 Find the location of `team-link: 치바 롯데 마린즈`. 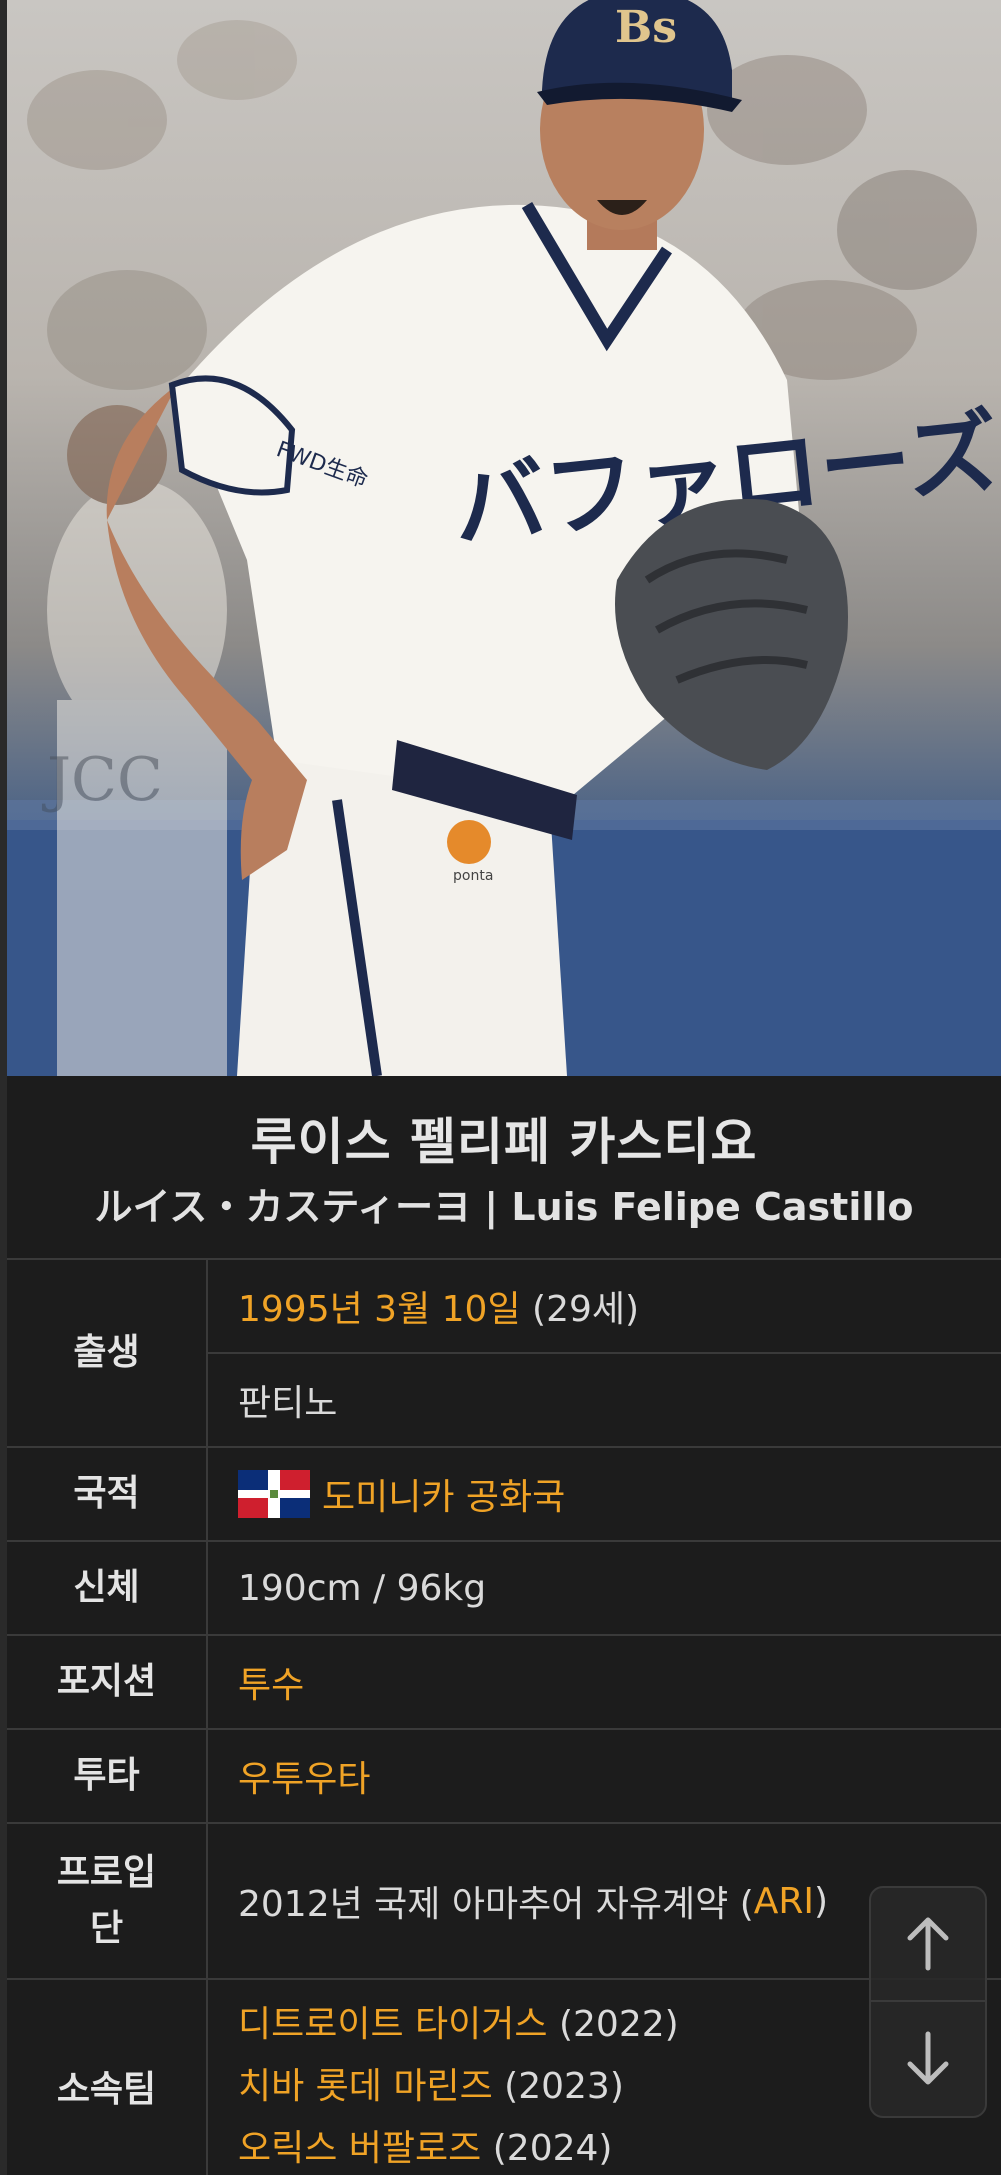

team-link: 치바 롯데 마린즈 is located at coordinates (365, 2086).